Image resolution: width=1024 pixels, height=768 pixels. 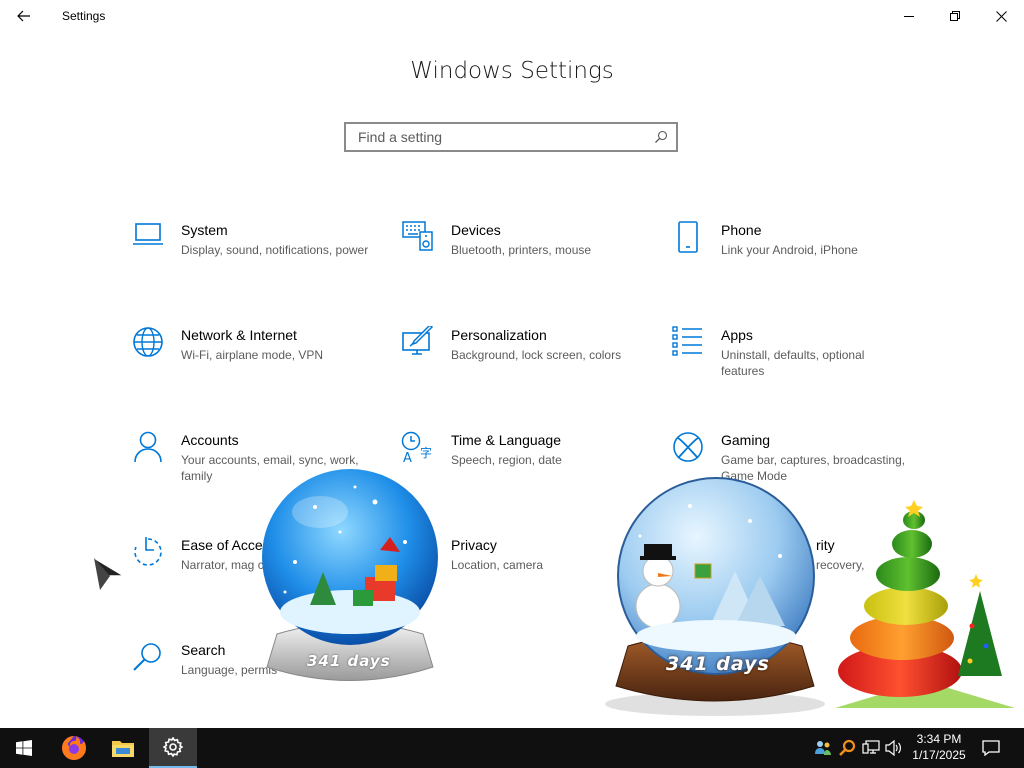 I want to click on tile-update-security: rity recovery,, so click(x=840, y=571).